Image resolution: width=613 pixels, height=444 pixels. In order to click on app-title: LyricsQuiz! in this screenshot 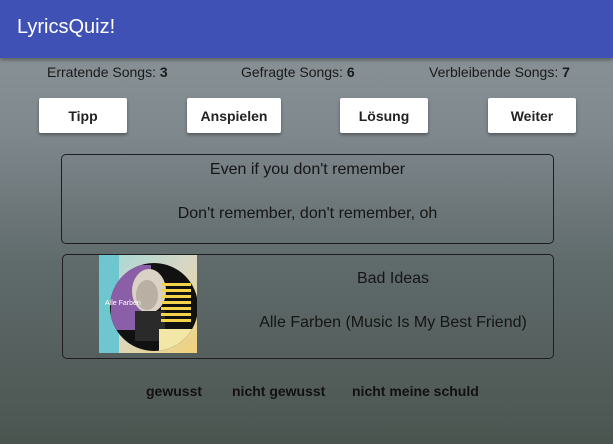, I will do `click(66, 27)`.